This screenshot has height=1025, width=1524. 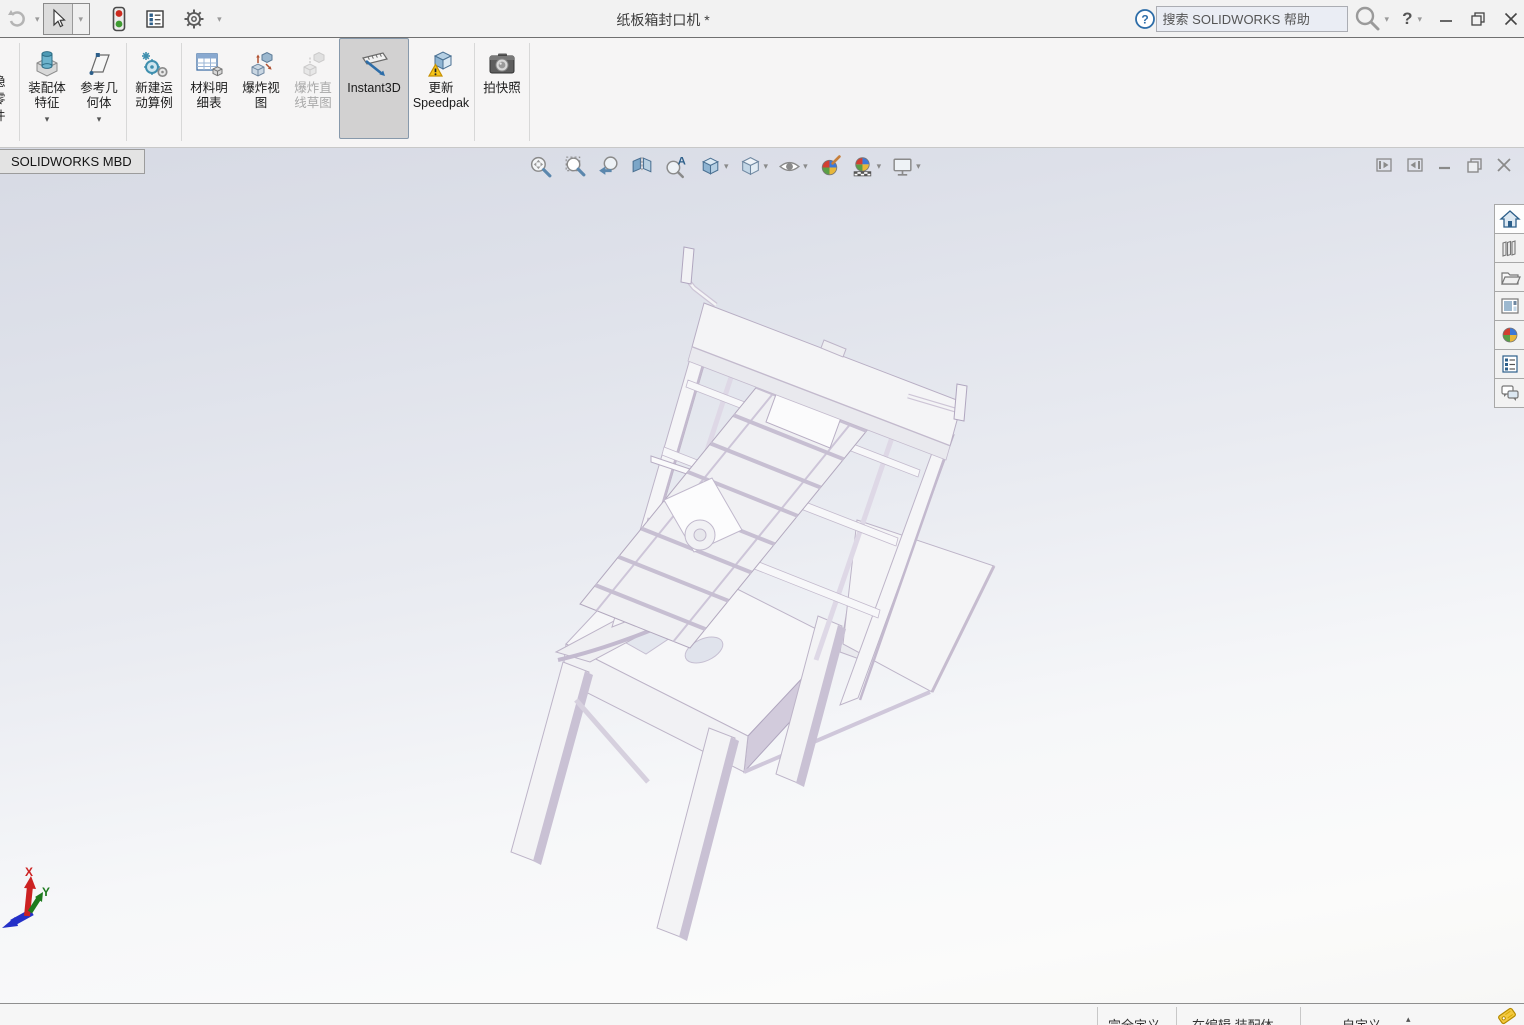 I want to click on view-orientation-button: ▾, so click(x=713, y=166).